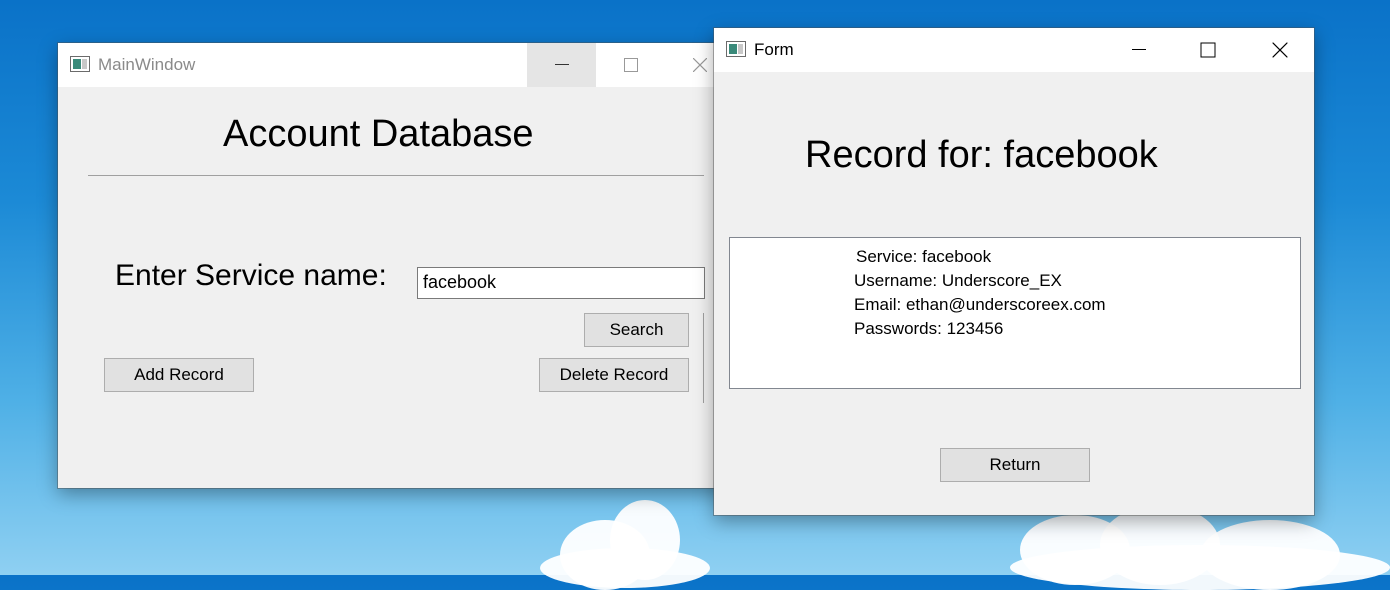 The image size is (1390, 590). I want to click on record-username: Username: Underscore_EX, so click(958, 280).